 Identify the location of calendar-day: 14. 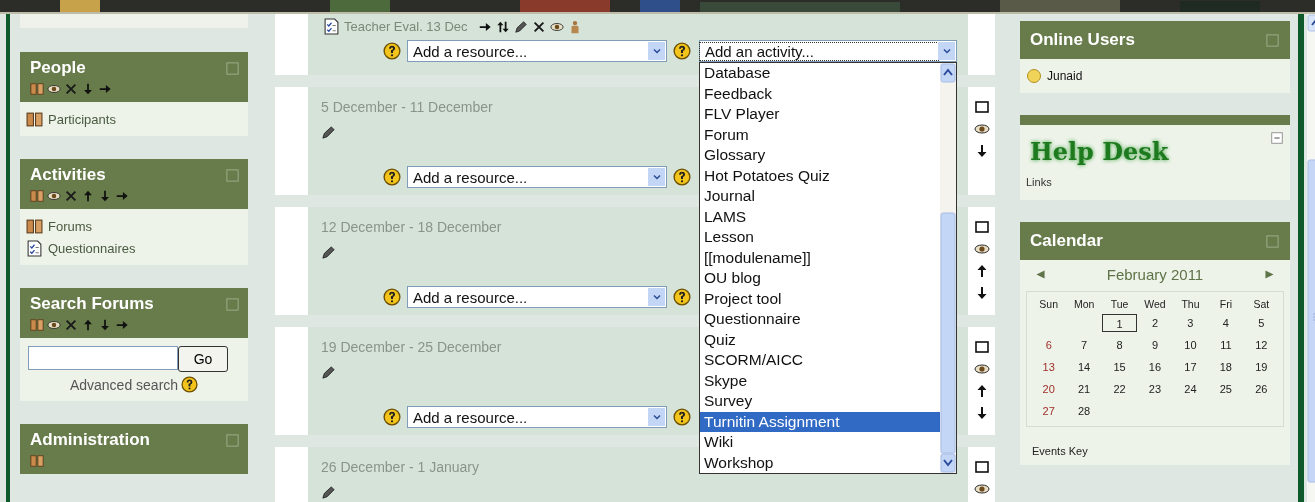
(1084, 367).